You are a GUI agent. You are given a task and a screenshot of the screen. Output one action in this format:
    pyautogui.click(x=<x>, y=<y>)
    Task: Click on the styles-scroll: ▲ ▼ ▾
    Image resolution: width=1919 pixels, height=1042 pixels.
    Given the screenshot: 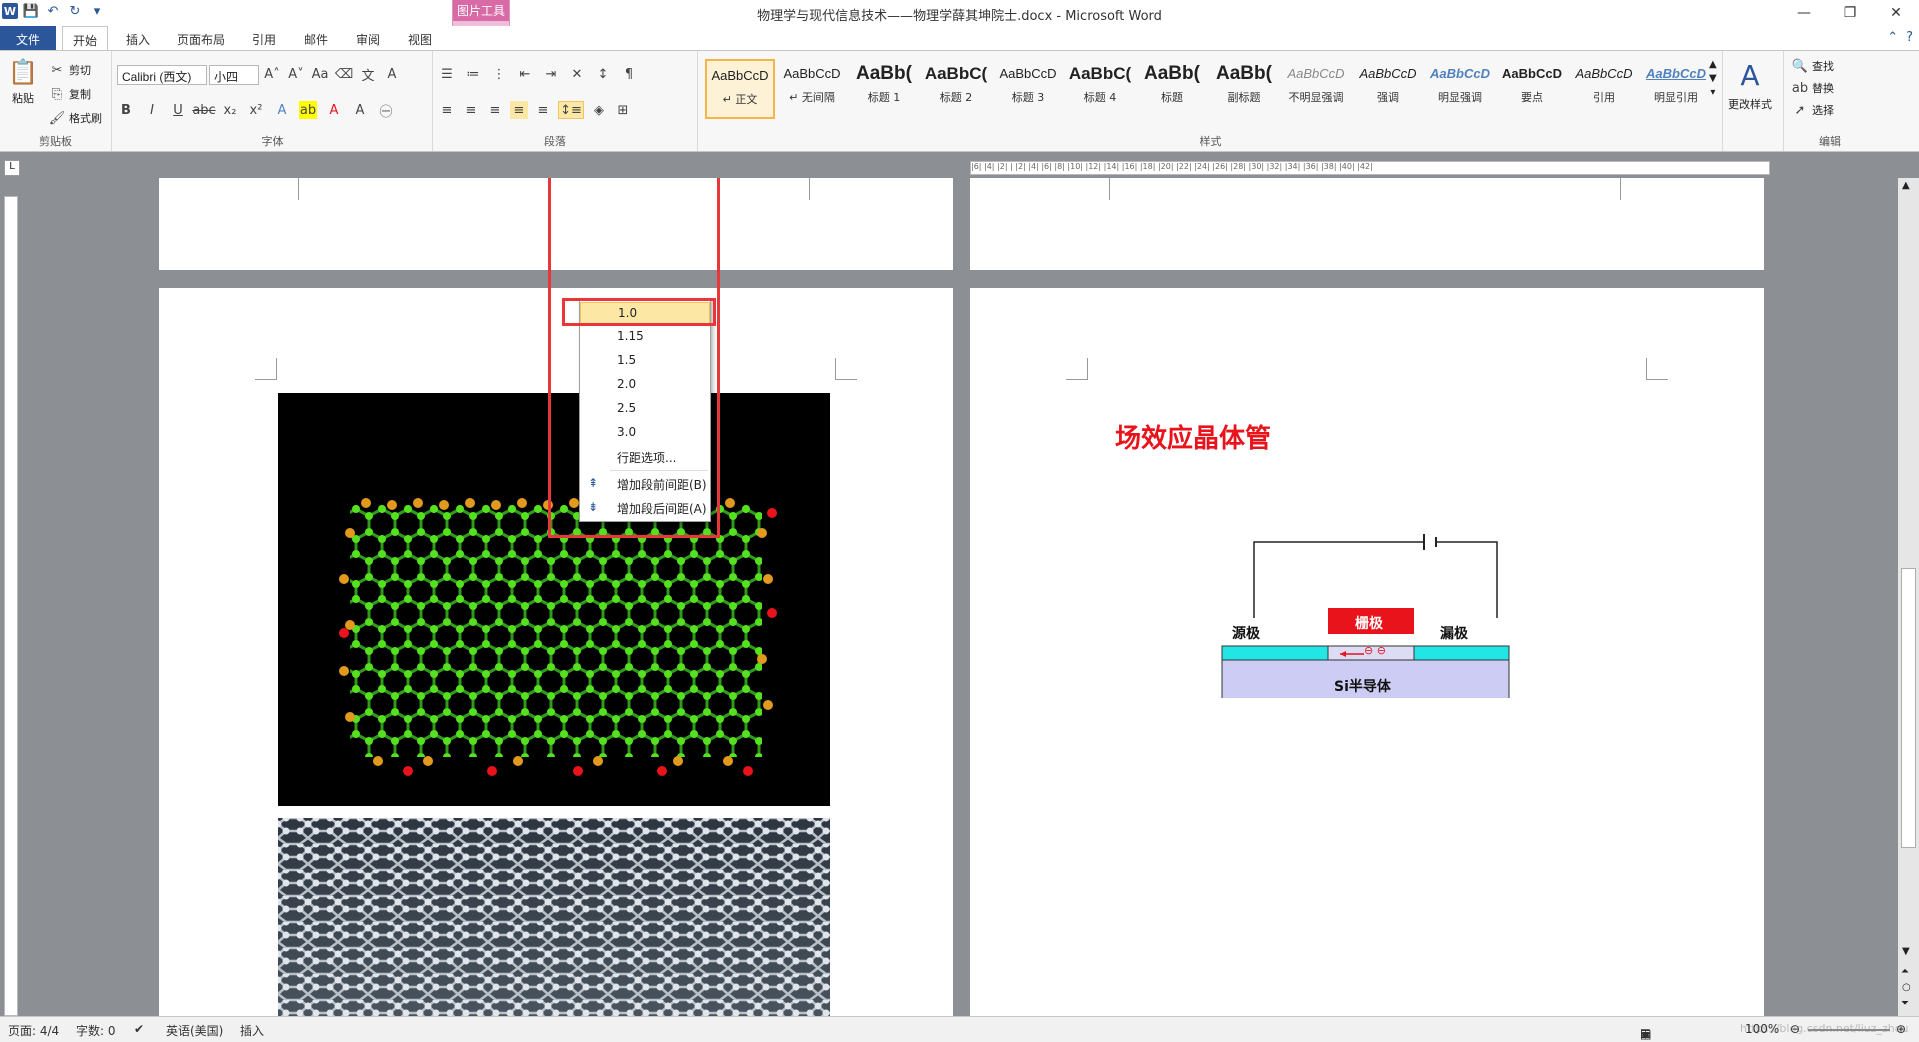 What is the action you would take?
    pyautogui.click(x=1713, y=78)
    